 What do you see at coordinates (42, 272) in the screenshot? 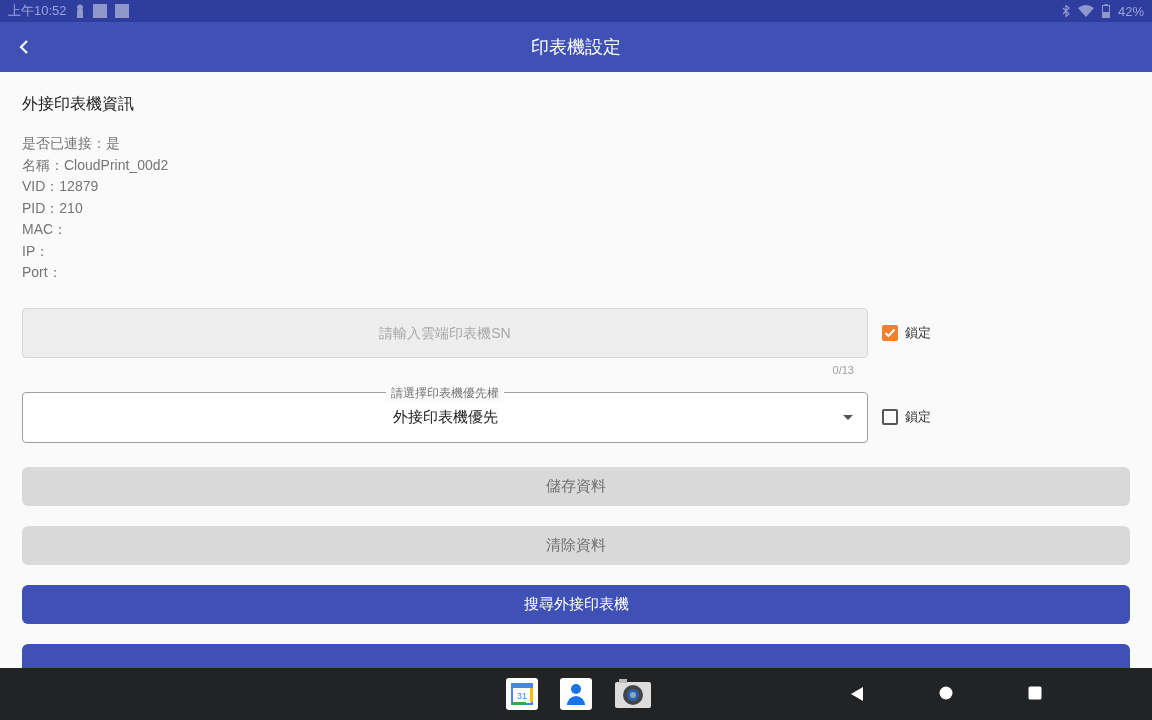
I see `info-line: Port：` at bounding box center [42, 272].